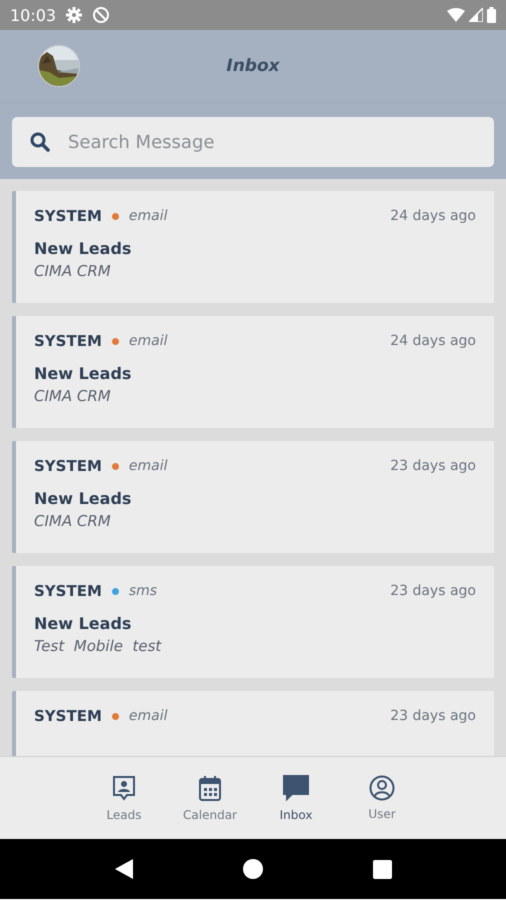 The width and height of the screenshot is (506, 900). What do you see at coordinates (296, 788) in the screenshot?
I see `chat-bubble-icon` at bounding box center [296, 788].